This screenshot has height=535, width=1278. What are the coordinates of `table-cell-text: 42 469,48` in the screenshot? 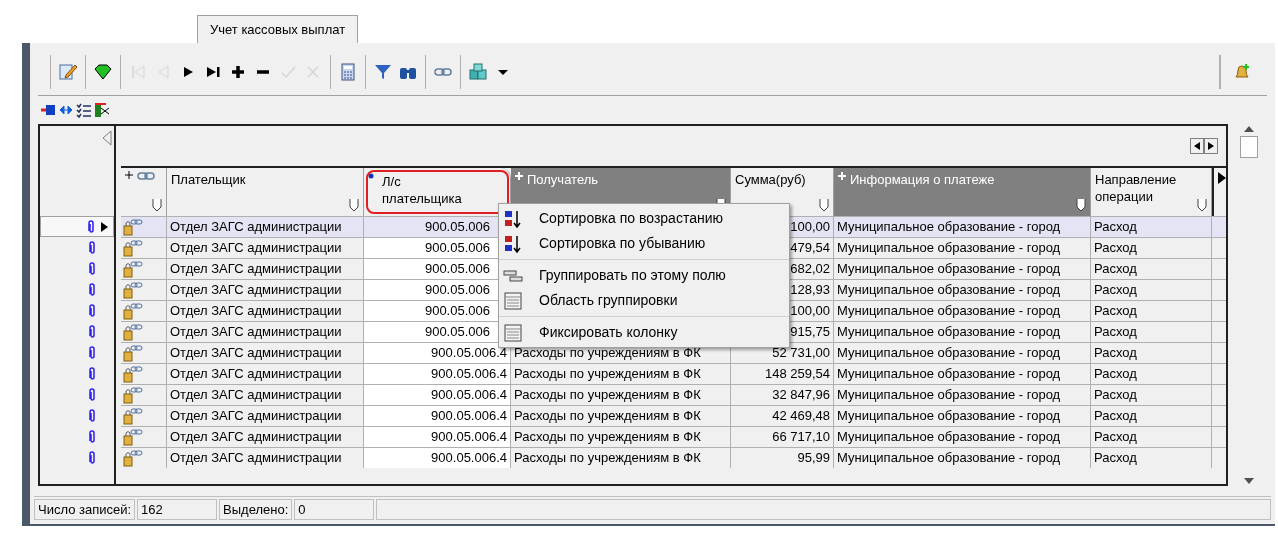 It's located at (801, 416).